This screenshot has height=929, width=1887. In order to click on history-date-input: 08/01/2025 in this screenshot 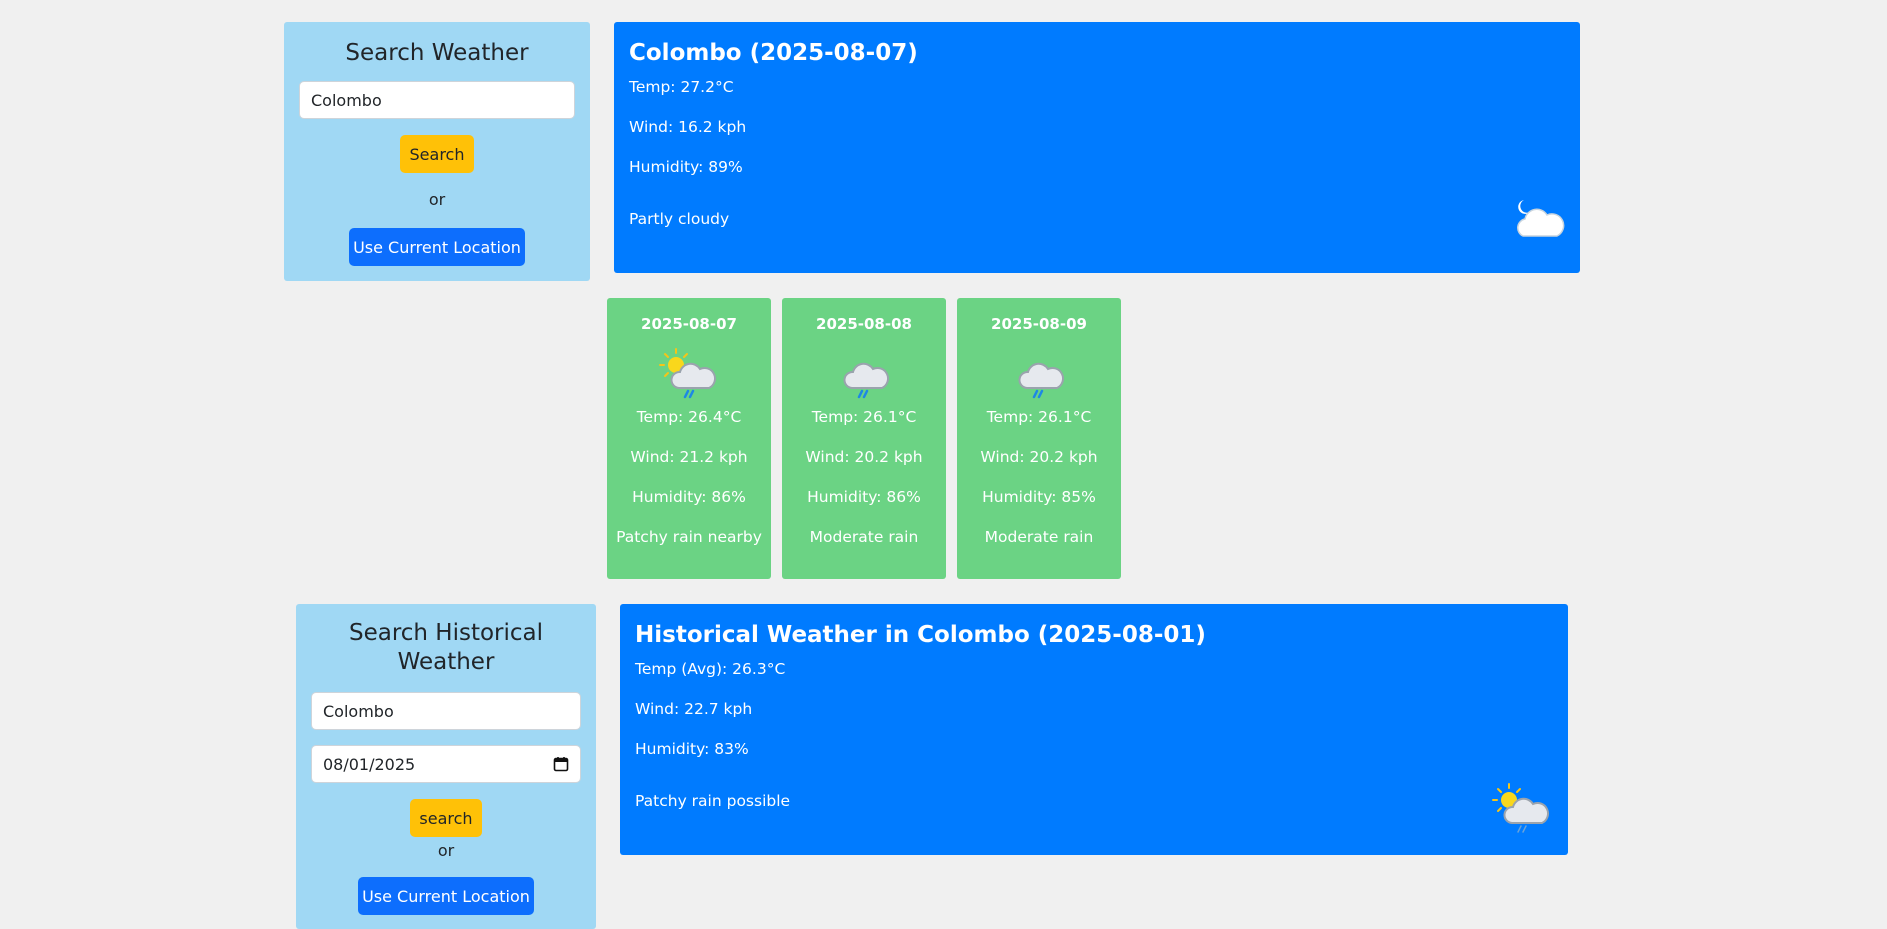, I will do `click(446, 764)`.